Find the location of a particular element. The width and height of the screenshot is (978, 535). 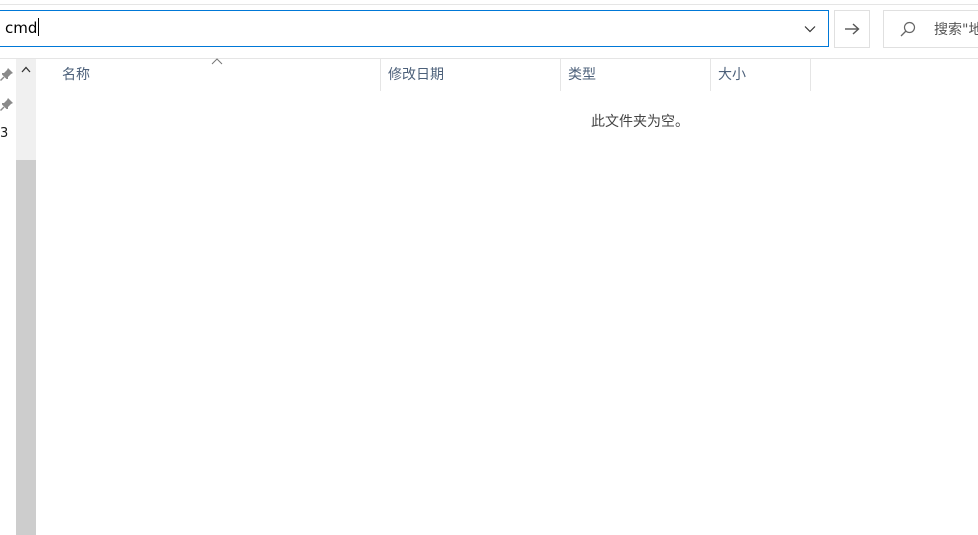

column-header-date-modified: 修改日期 is located at coordinates (471, 75).